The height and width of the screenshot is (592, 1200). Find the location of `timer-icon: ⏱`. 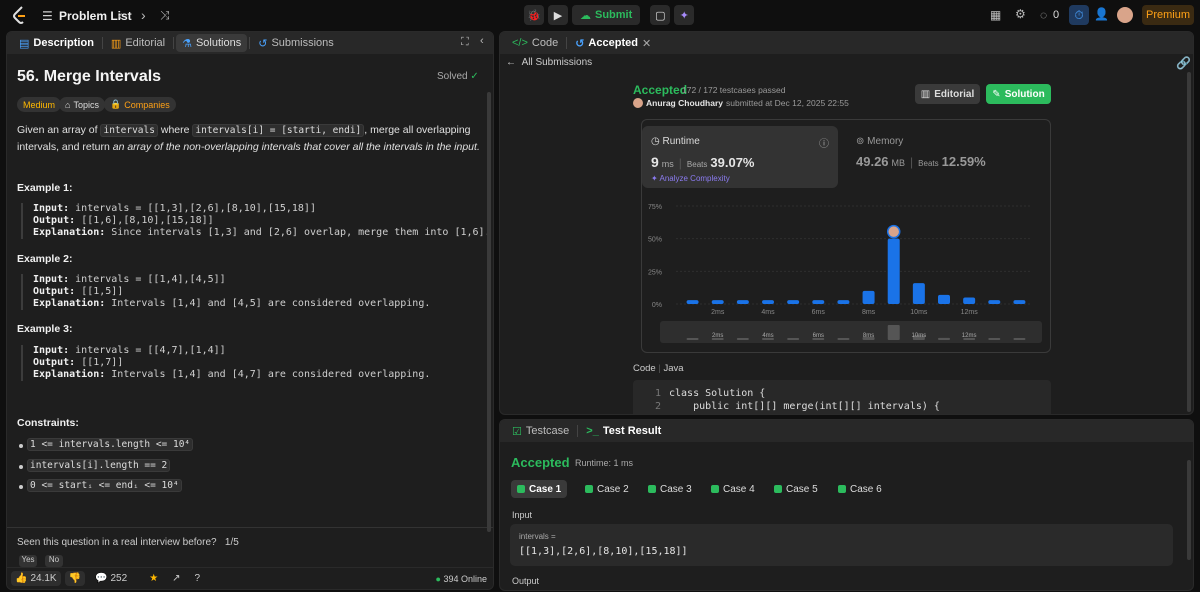

timer-icon: ⏱ is located at coordinates (1079, 15).